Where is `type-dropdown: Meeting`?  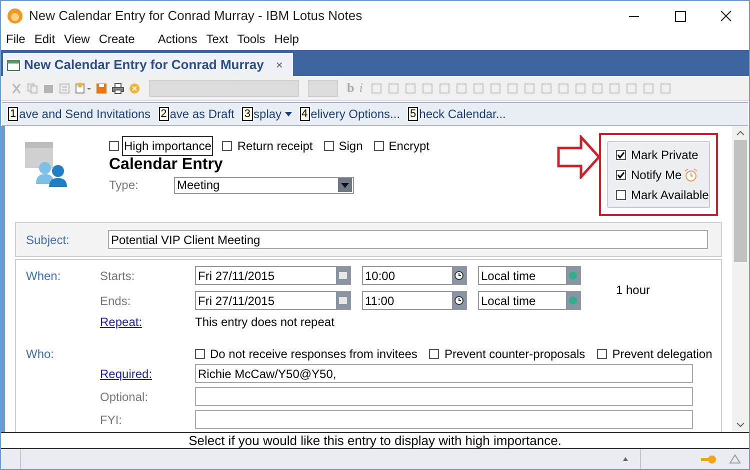 type-dropdown: Meeting is located at coordinates (264, 185).